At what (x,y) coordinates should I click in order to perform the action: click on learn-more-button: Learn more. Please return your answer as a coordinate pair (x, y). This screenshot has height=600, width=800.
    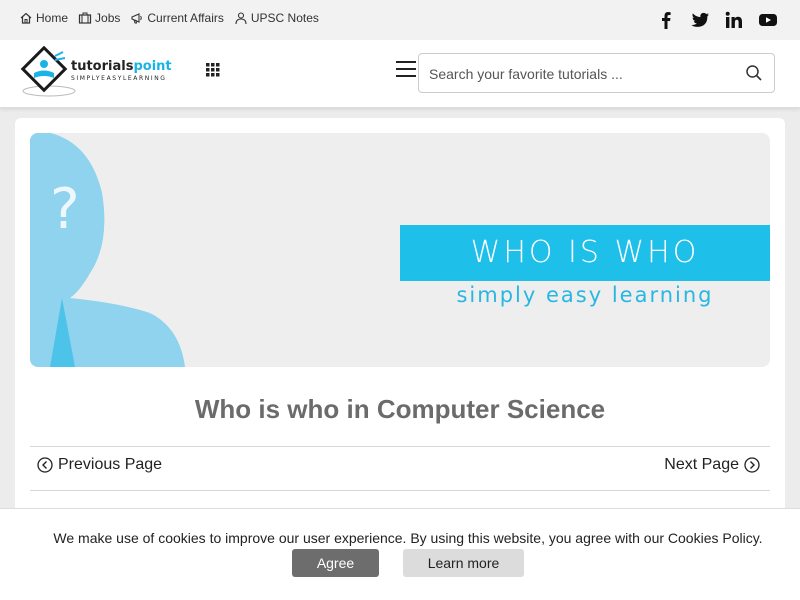
    Looking at the image, I should click on (463, 563).